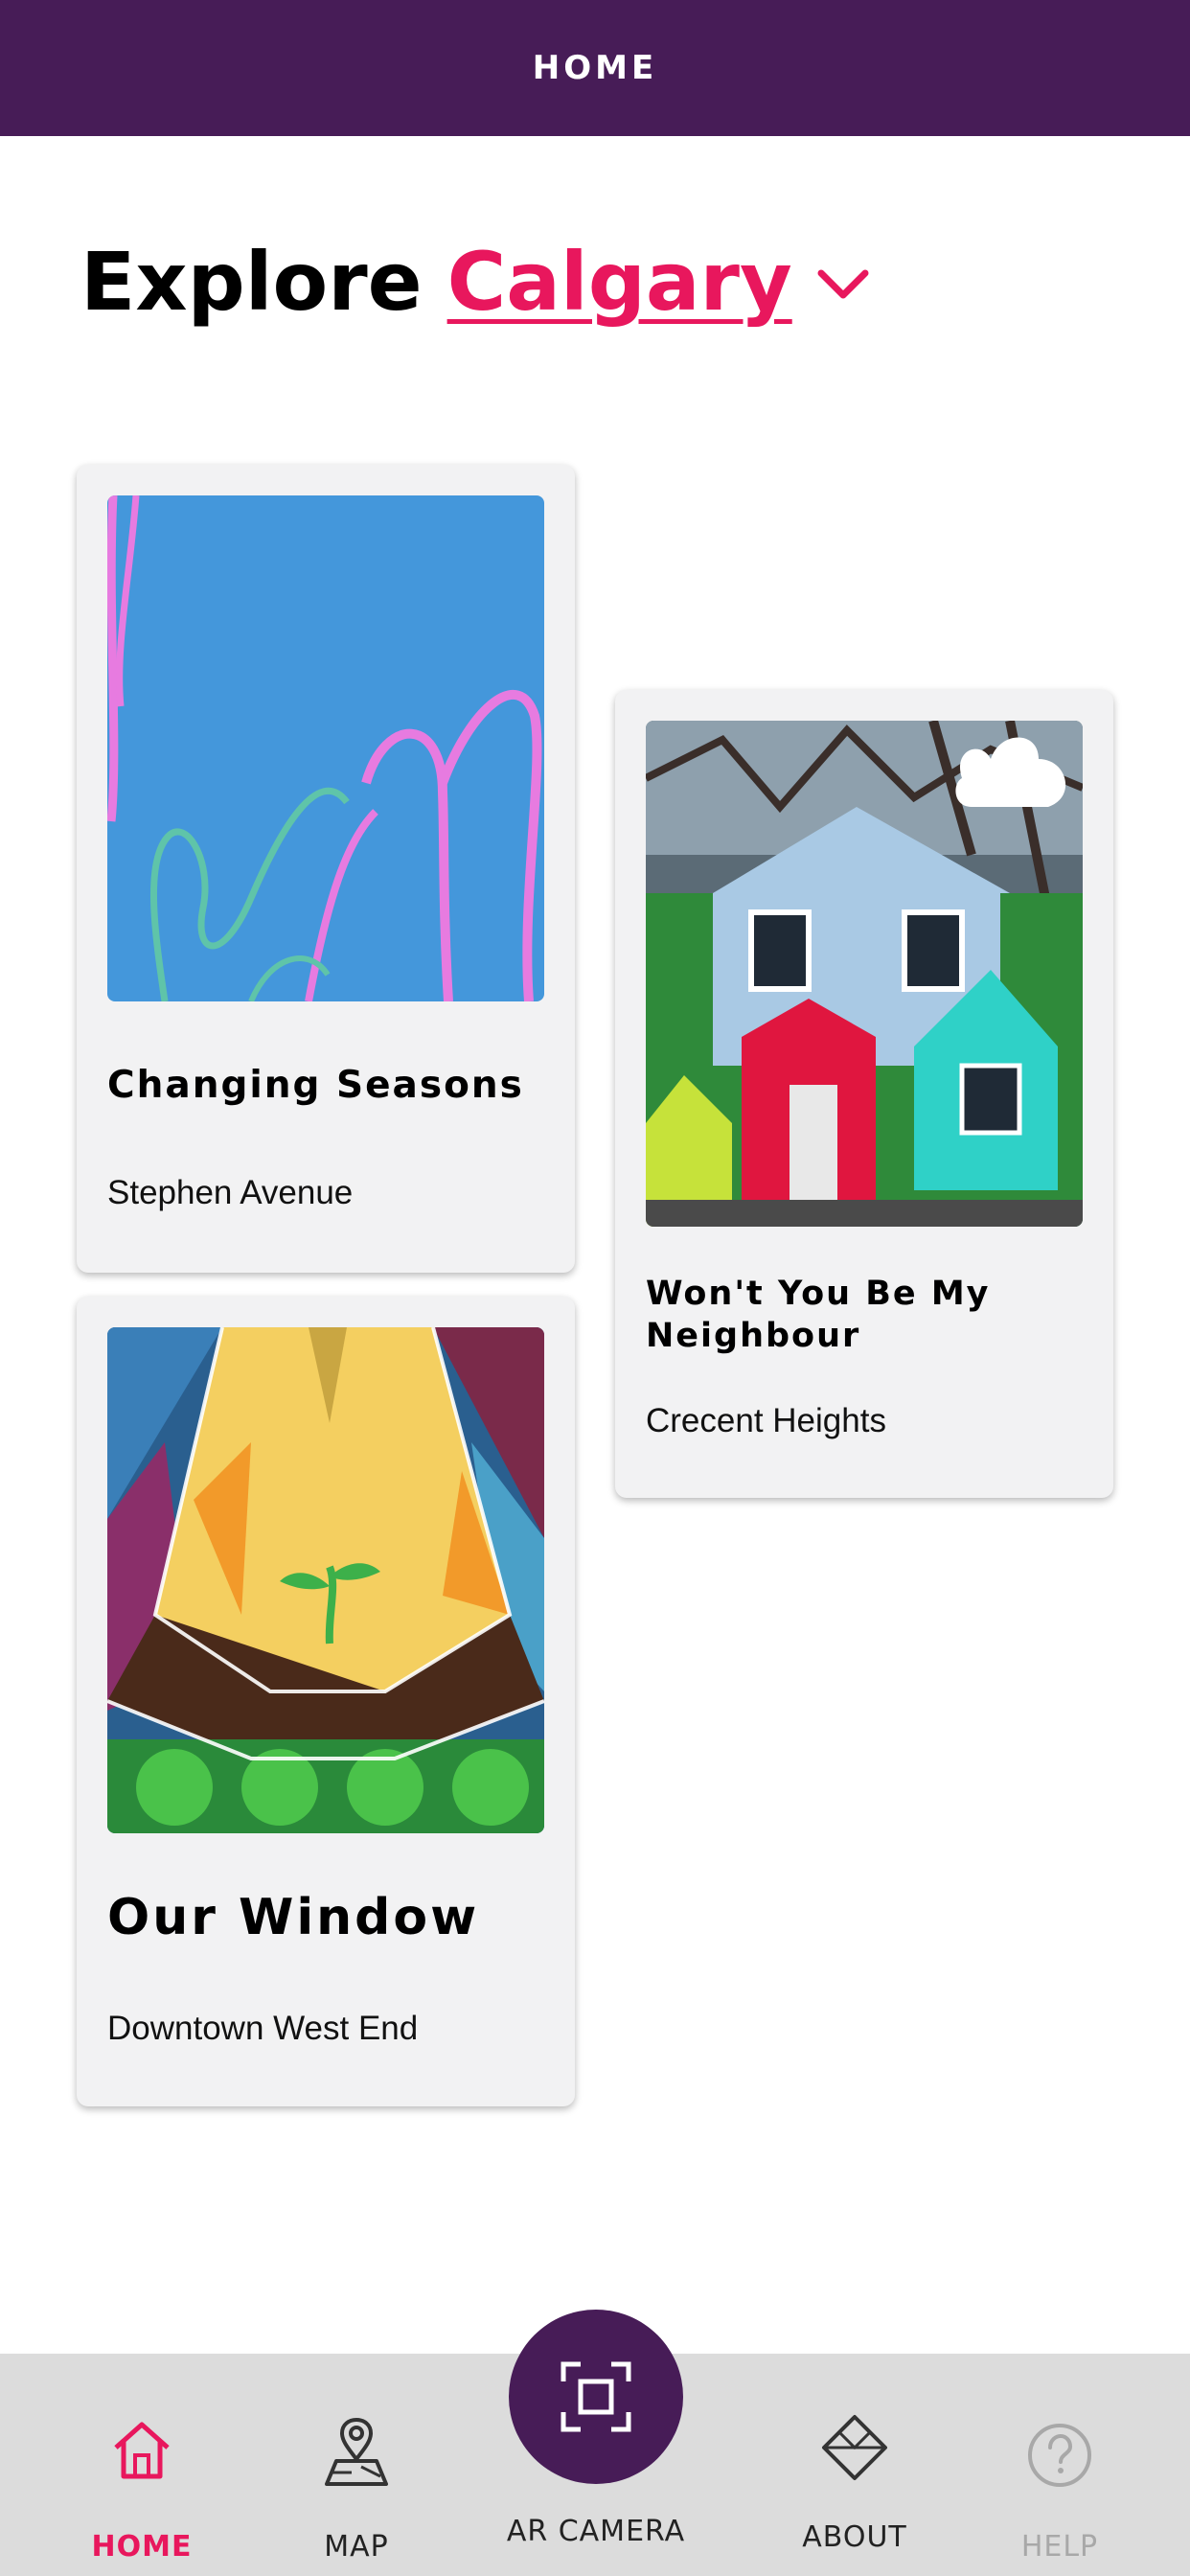 The width and height of the screenshot is (1190, 2576). What do you see at coordinates (230, 1192) in the screenshot?
I see `artwork-location: Stephen Avenue` at bounding box center [230, 1192].